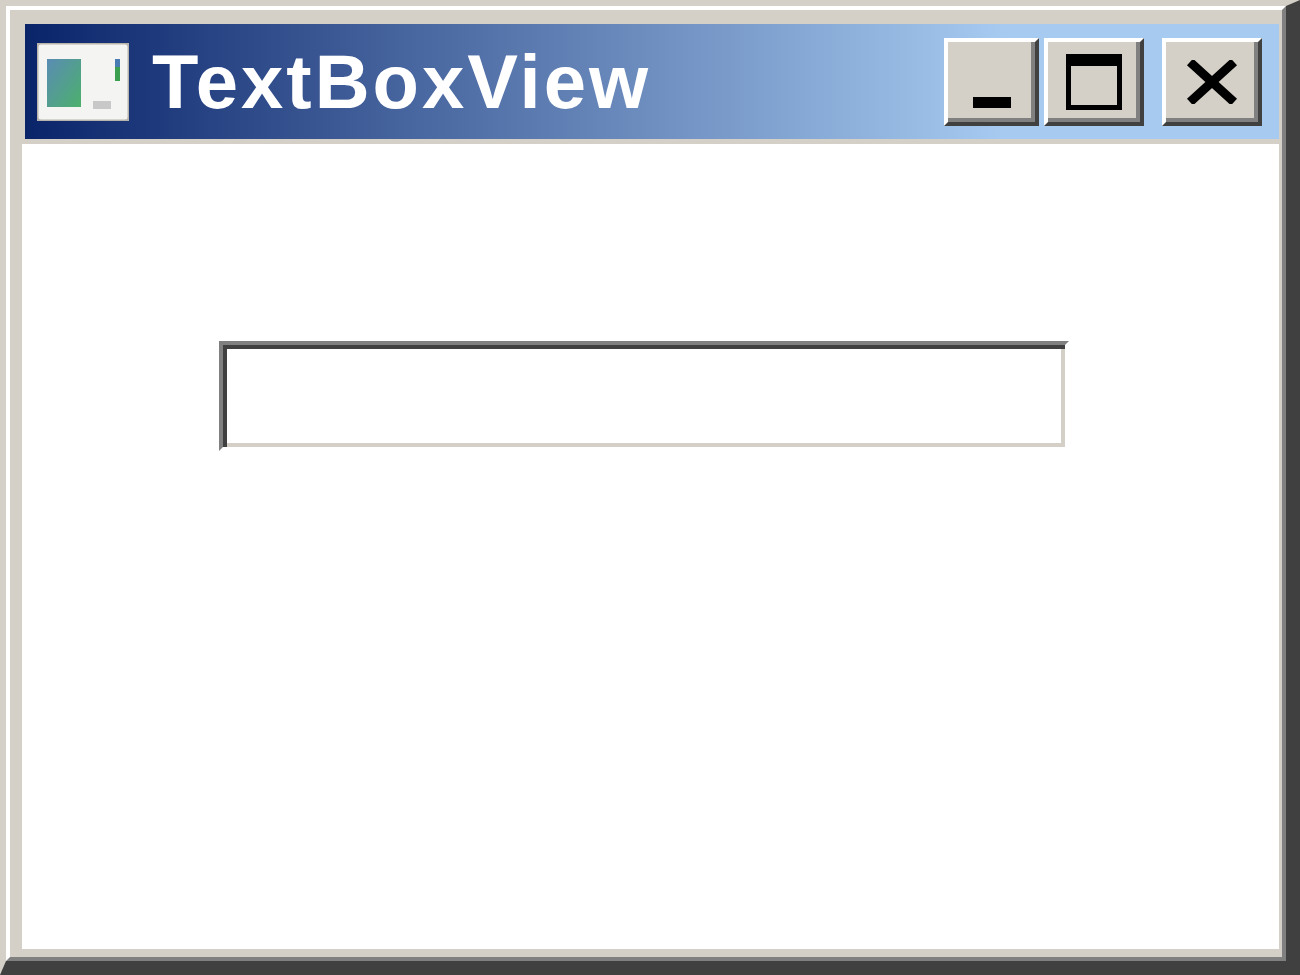 The image size is (1300, 975). I want to click on minimize-icon, so click(991, 102).